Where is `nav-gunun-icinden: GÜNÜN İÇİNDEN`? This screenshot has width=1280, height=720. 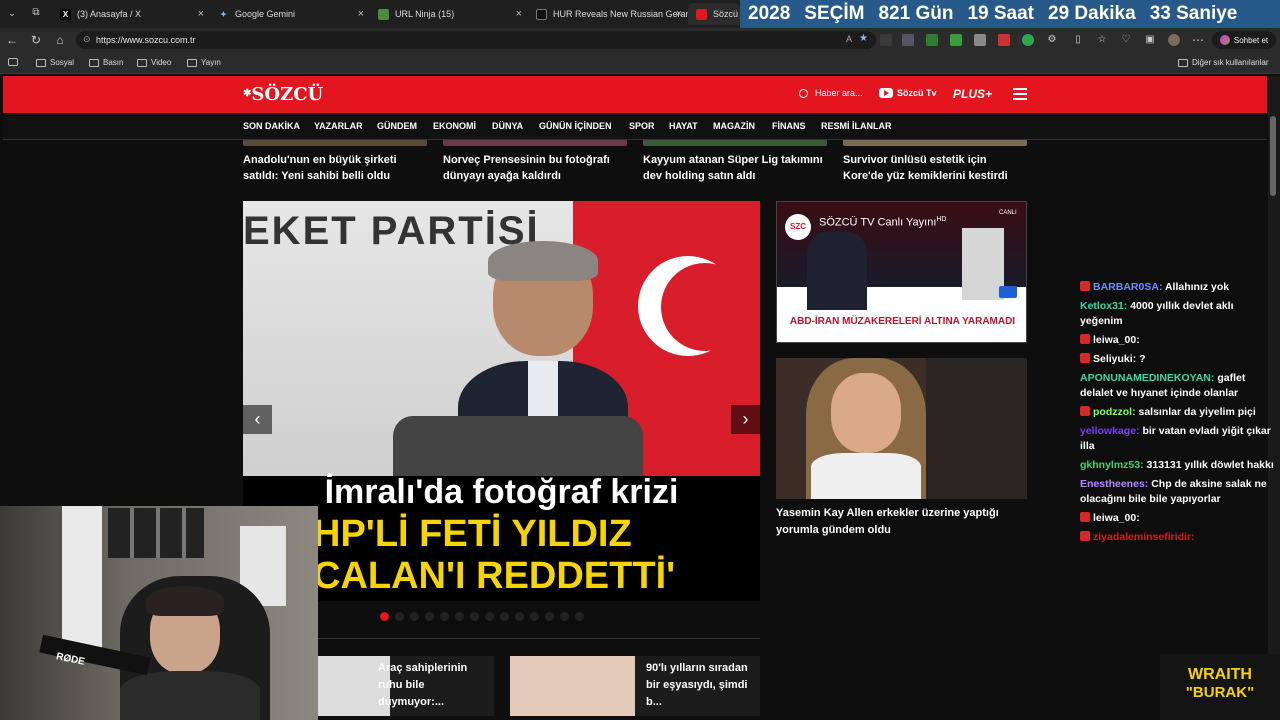
nav-gunun-icinden: GÜNÜN İÇİNDEN is located at coordinates (575, 126).